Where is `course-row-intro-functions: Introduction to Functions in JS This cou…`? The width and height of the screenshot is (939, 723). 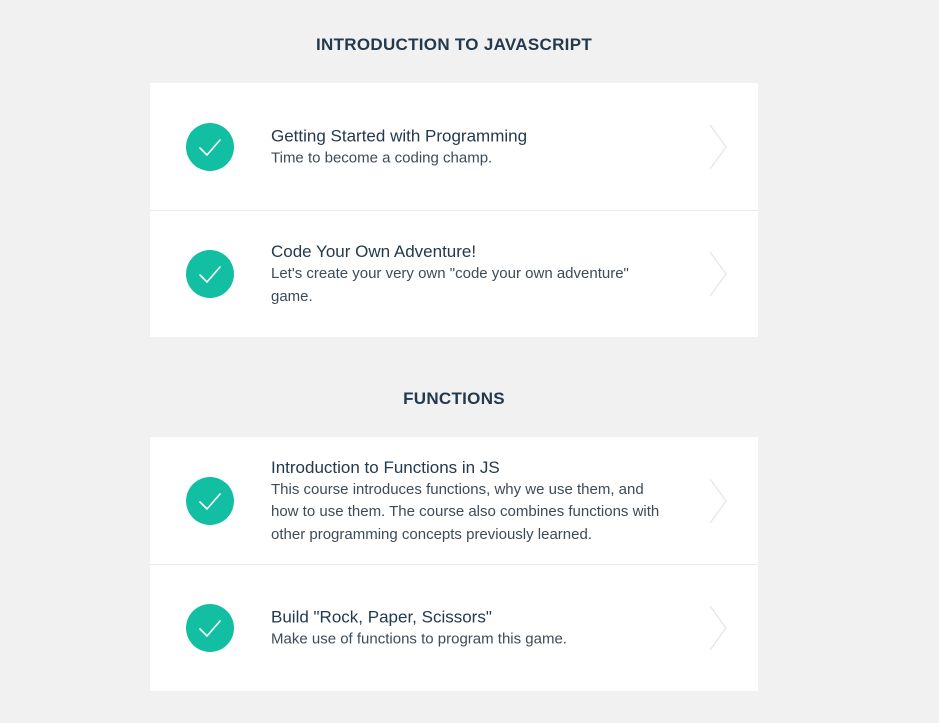
course-row-intro-functions: Introduction to Functions in JS This cou… is located at coordinates (454, 500).